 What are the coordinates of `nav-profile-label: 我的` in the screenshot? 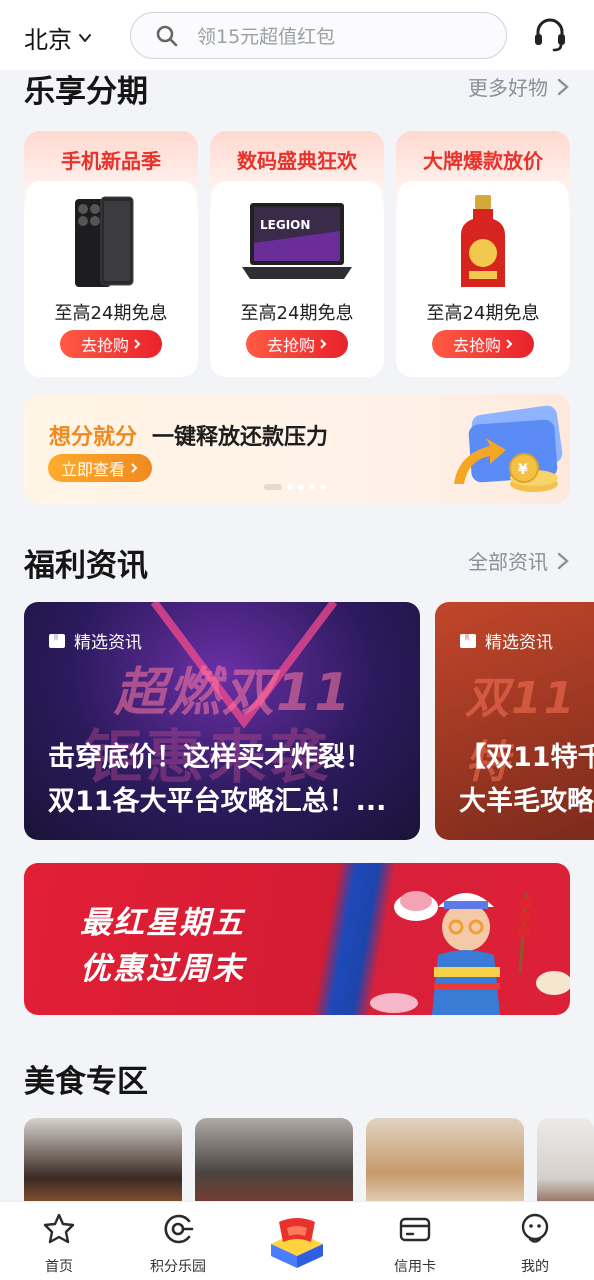 It's located at (535, 1267).